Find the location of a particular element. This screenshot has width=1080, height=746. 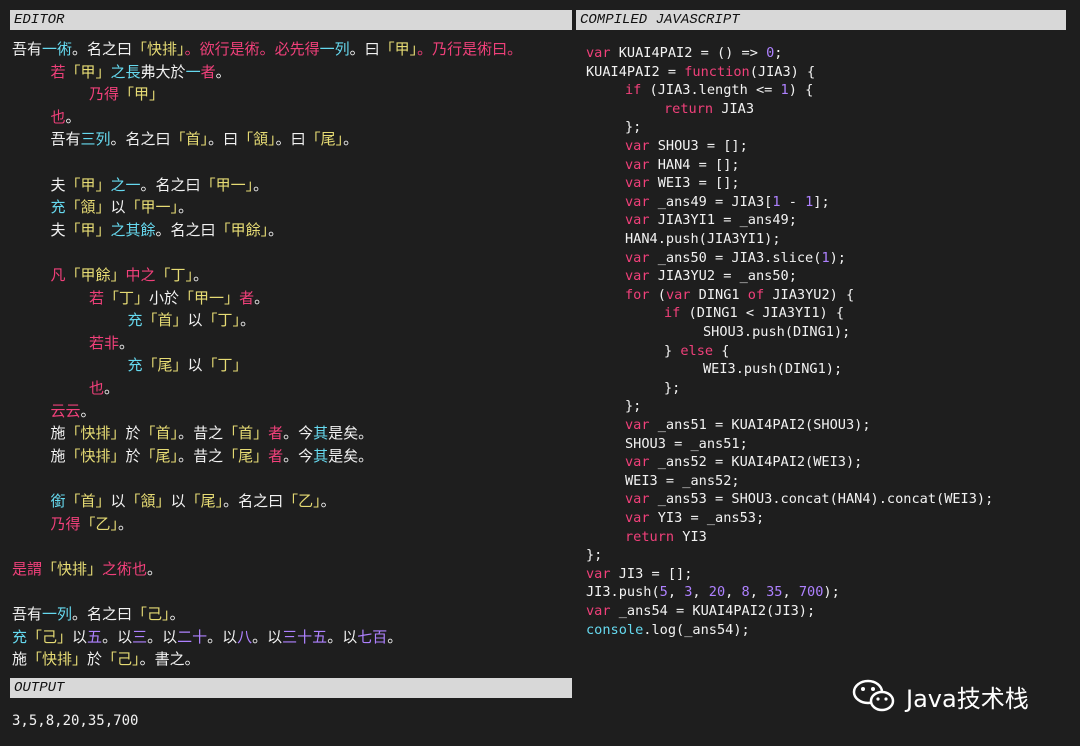

editor-line: 施「快排」於「尾」。昔之「尾」者。今其是矣。 is located at coordinates (212, 456).